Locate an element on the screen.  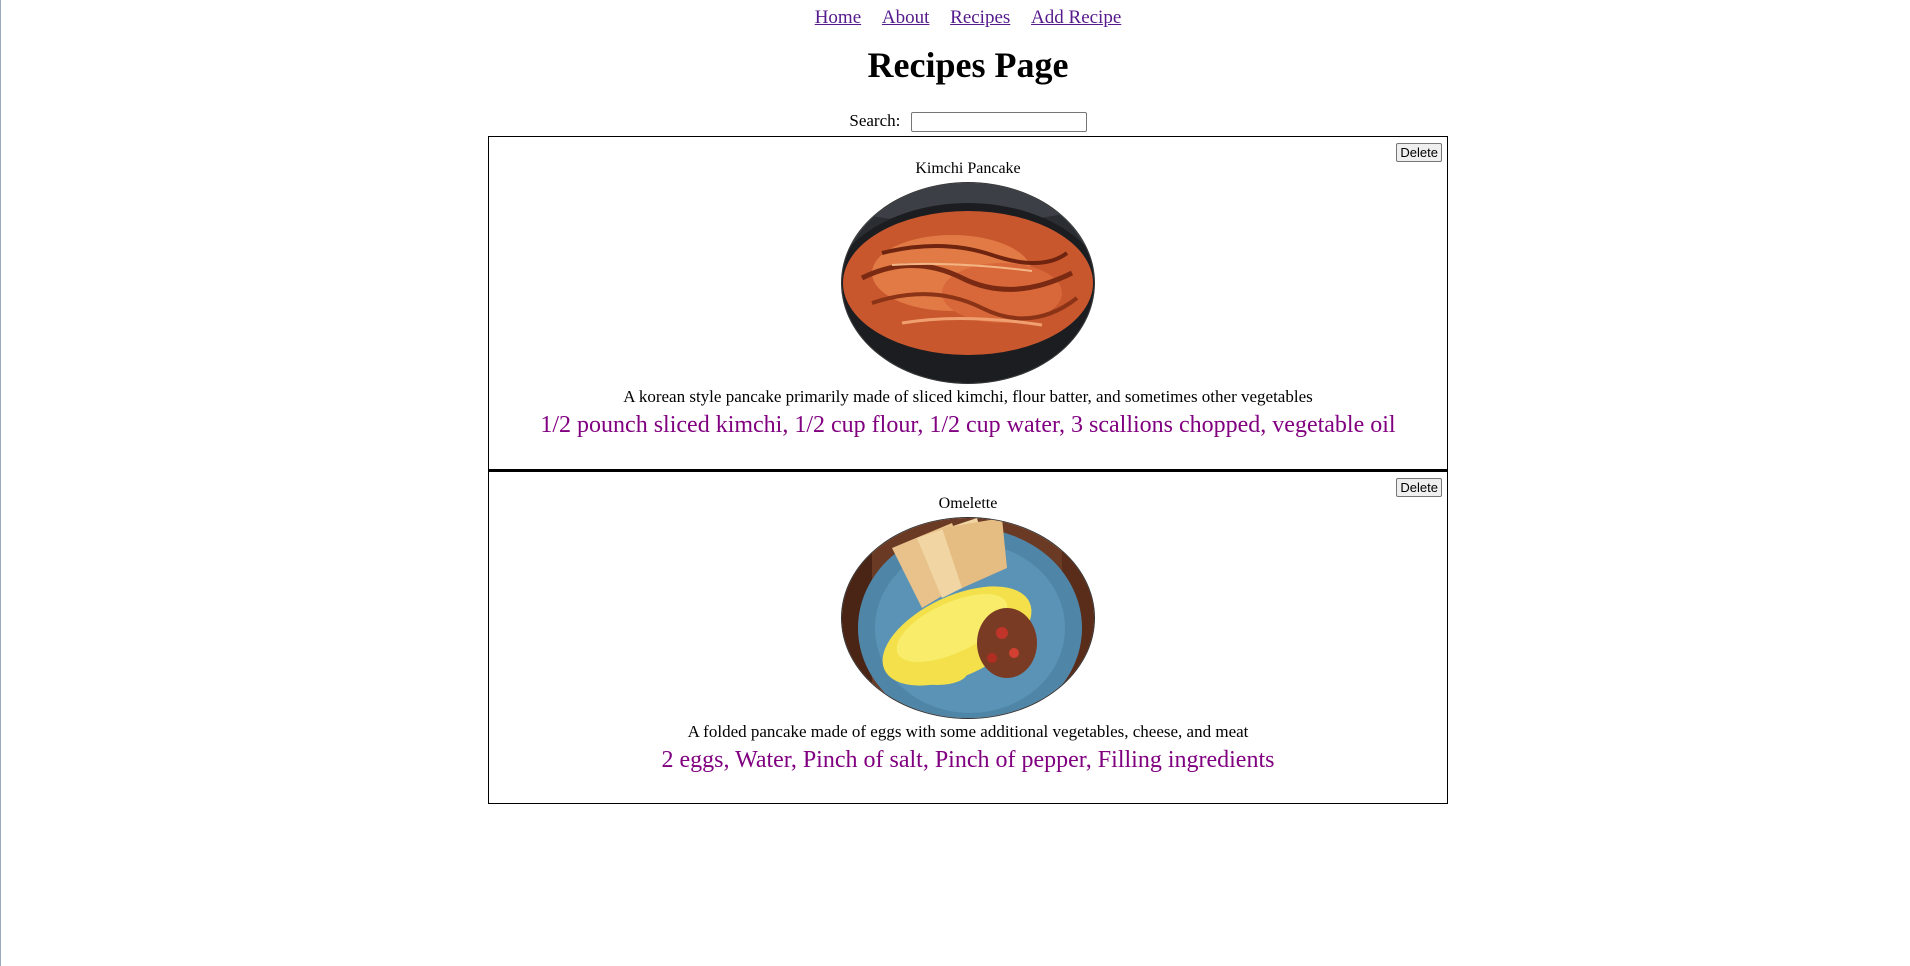
search-input is located at coordinates (998, 122).